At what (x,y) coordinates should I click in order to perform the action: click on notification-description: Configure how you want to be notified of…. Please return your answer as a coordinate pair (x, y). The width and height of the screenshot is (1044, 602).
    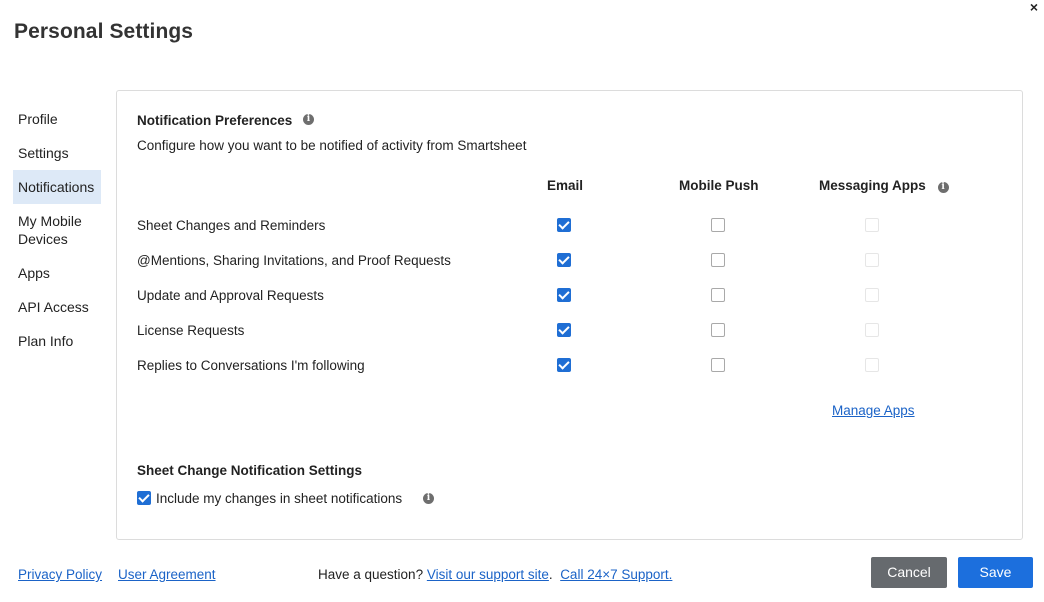
    Looking at the image, I should click on (332, 145).